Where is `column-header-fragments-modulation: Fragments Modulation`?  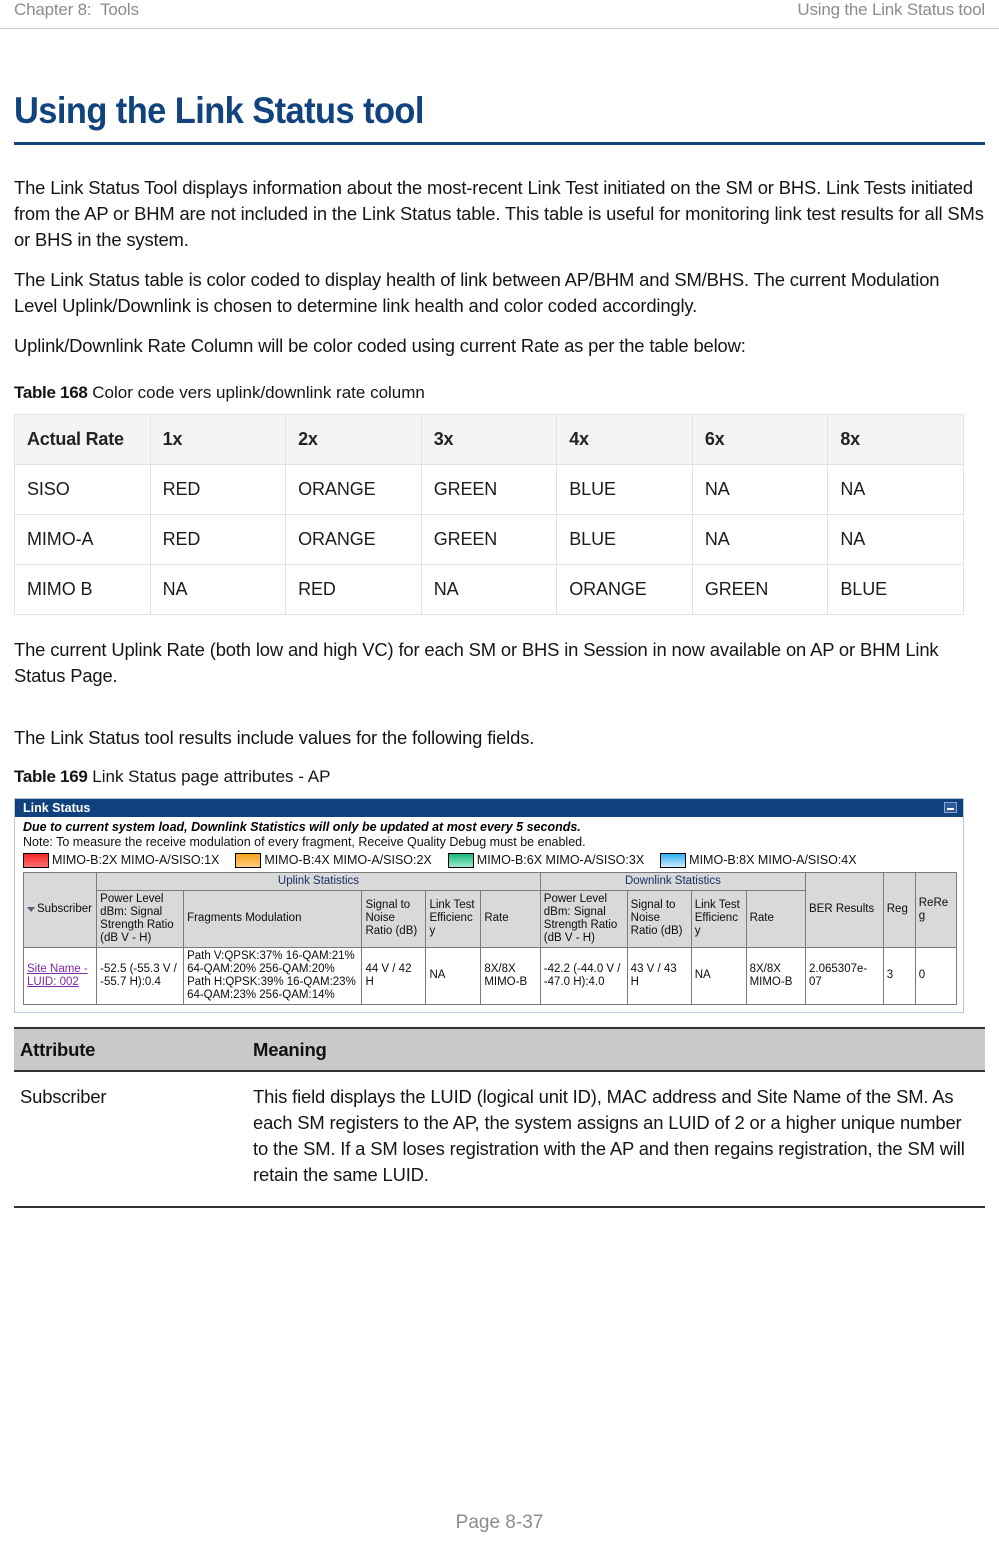 column-header-fragments-modulation: Fragments Modulation is located at coordinates (273, 918).